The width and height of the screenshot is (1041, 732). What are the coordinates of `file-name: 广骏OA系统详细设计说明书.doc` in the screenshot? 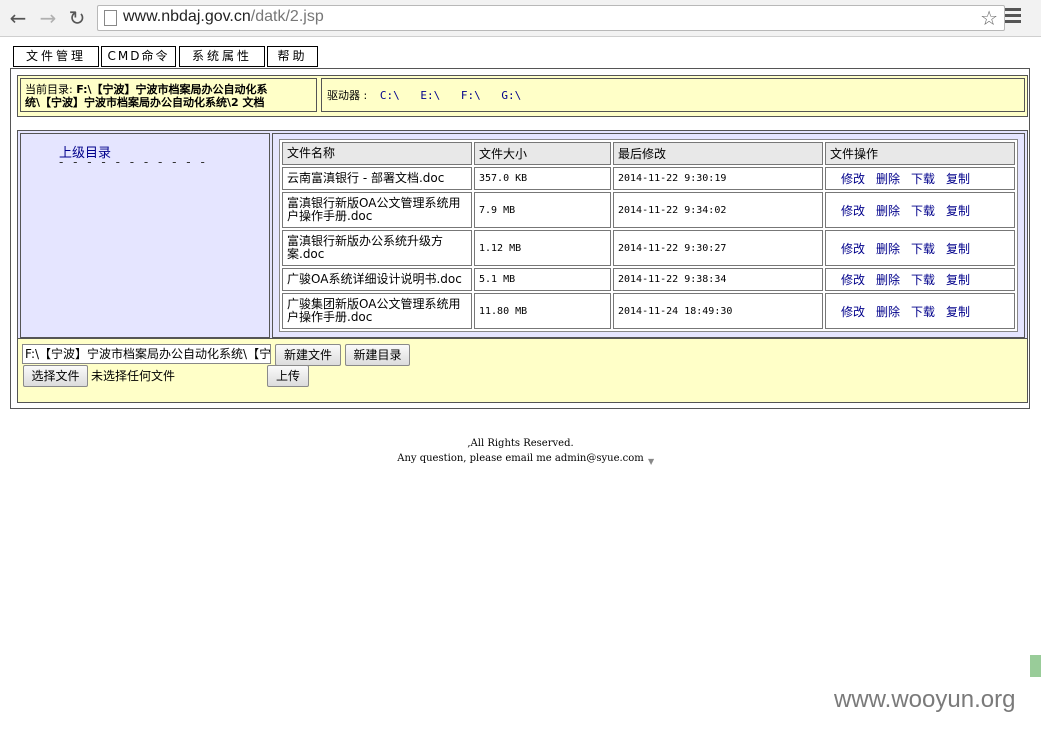 It's located at (377, 279).